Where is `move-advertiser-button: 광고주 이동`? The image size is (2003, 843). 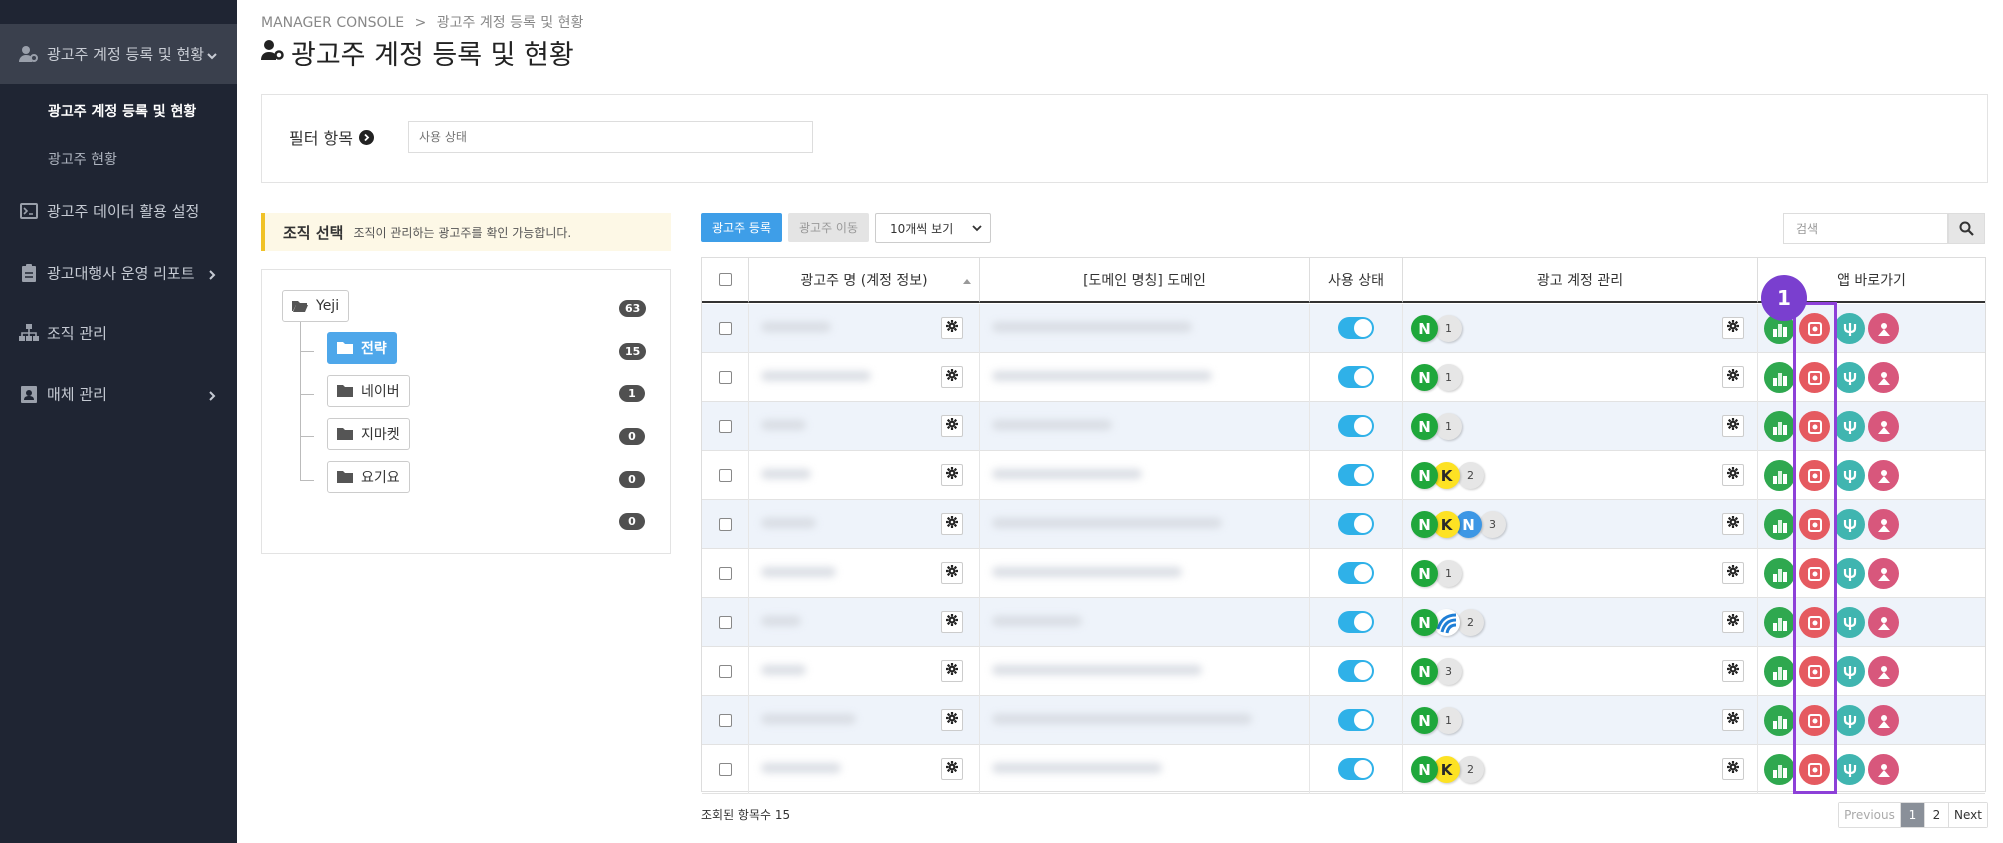 move-advertiser-button: 광고주 이동 is located at coordinates (828, 227).